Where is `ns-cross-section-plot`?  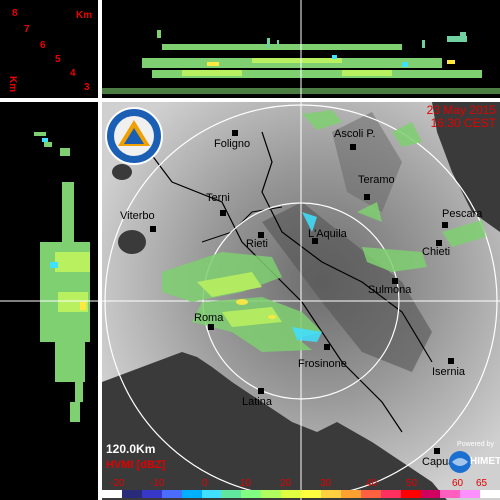 ns-cross-section-plot is located at coordinates (49, 277).